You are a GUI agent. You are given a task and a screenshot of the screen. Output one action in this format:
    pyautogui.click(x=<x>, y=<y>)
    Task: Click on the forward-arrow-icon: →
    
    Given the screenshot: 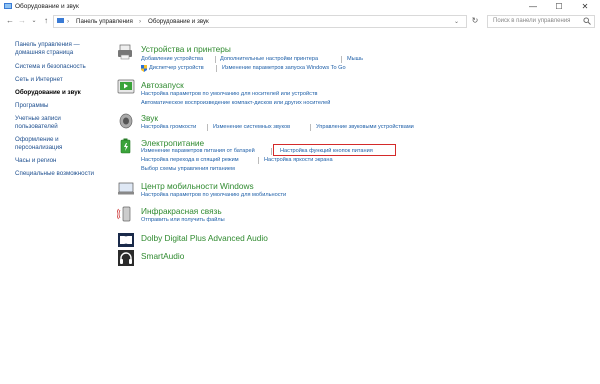 What is the action you would take?
    pyautogui.click(x=22, y=20)
    